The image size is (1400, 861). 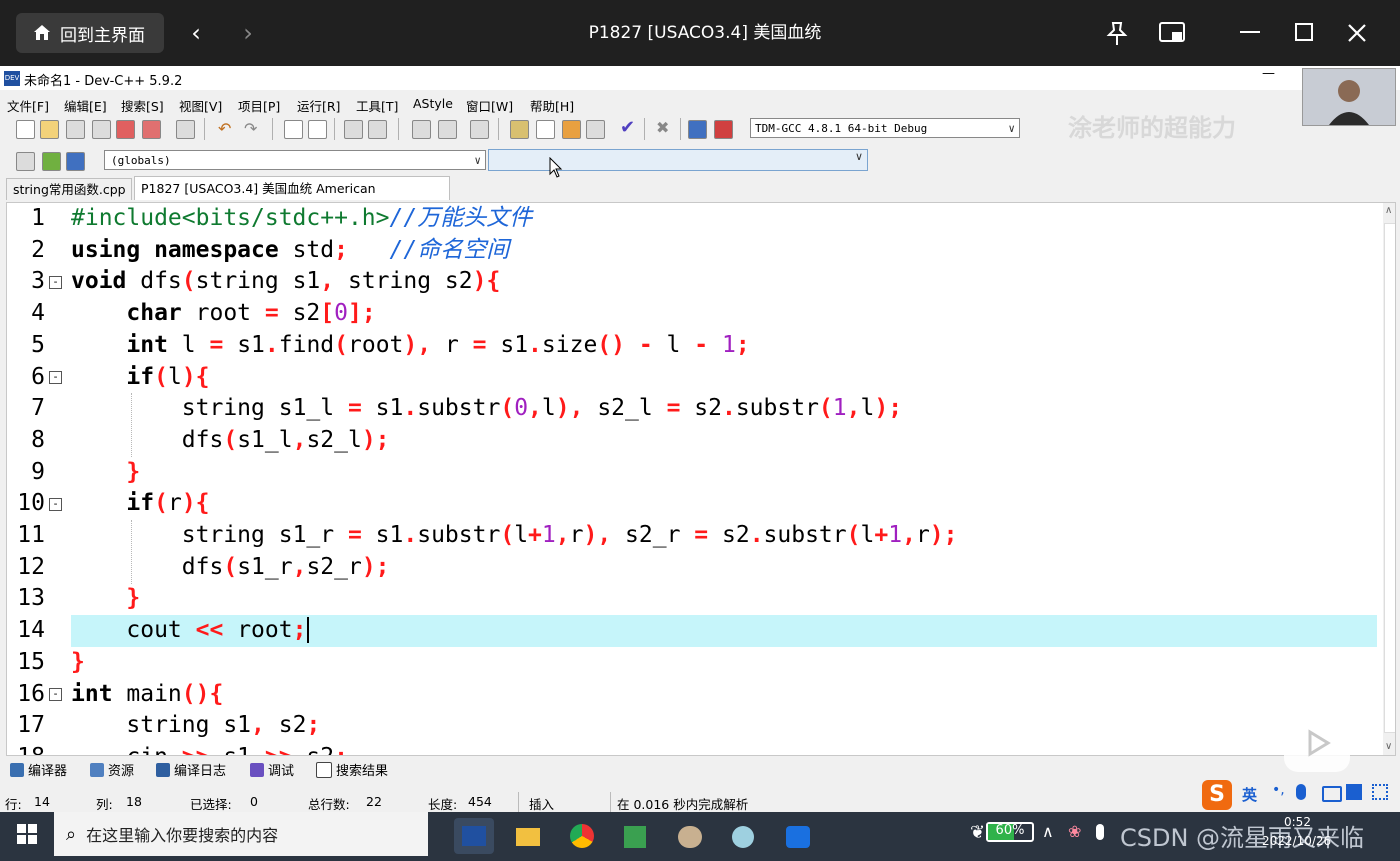 I want to click on menu-edit: 编辑[E], so click(x=85, y=105).